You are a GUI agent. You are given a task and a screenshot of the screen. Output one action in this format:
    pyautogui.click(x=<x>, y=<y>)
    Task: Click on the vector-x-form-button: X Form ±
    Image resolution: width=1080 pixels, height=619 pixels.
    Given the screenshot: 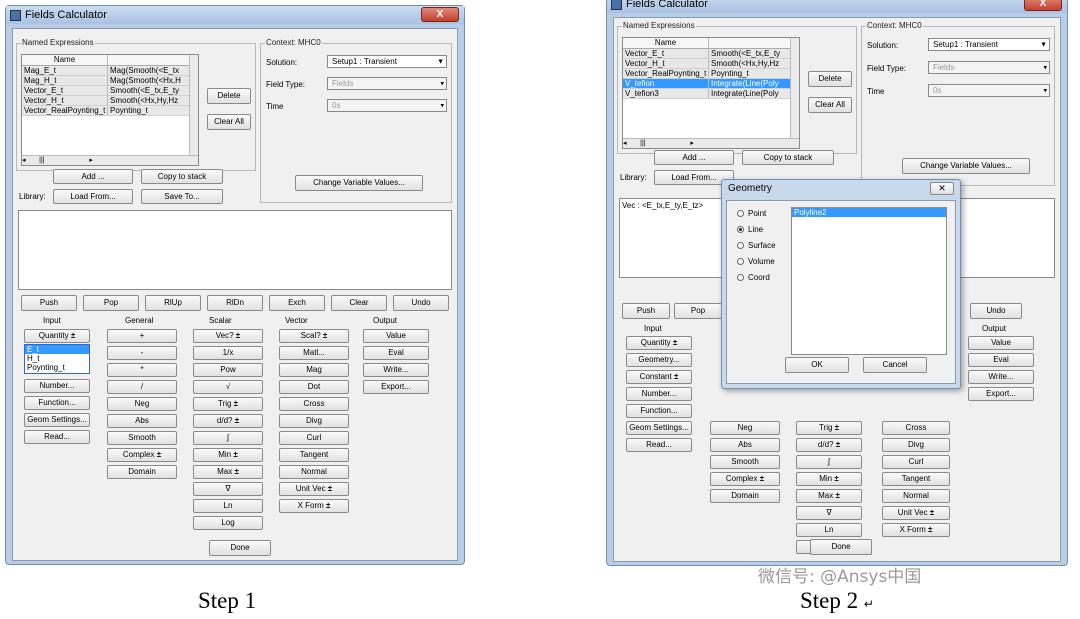 What is the action you would take?
    pyautogui.click(x=314, y=506)
    